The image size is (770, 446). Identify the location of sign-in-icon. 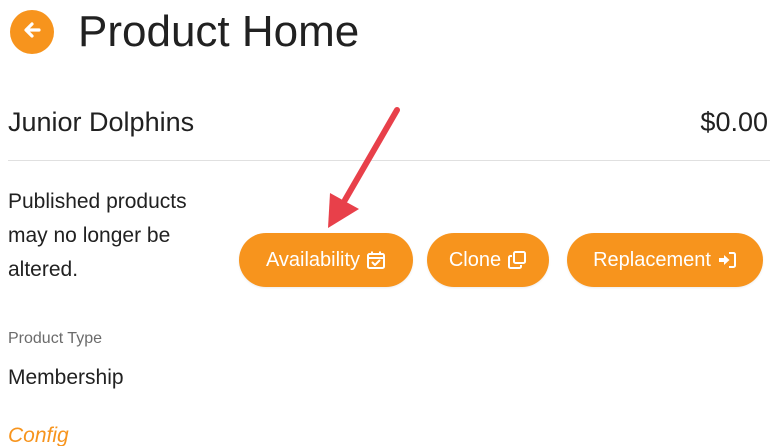
(727, 260).